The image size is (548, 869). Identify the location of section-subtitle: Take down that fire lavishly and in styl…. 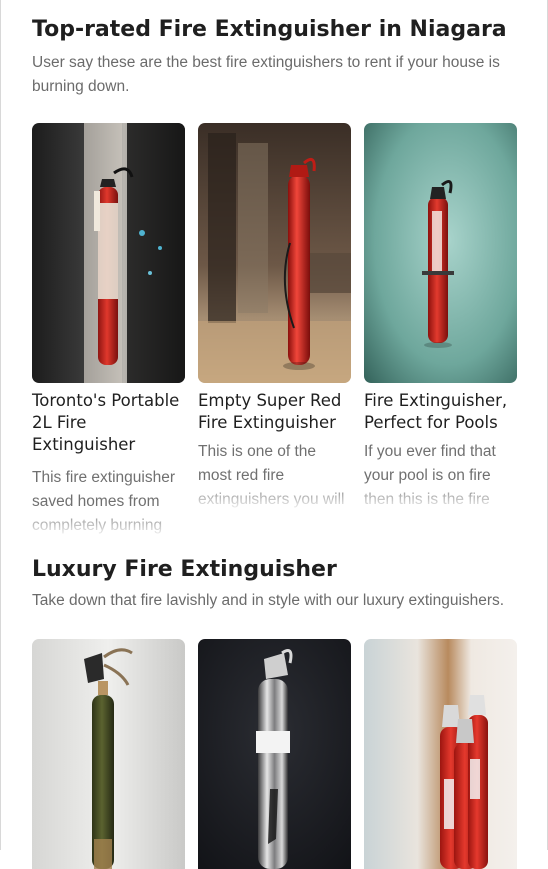
(268, 600).